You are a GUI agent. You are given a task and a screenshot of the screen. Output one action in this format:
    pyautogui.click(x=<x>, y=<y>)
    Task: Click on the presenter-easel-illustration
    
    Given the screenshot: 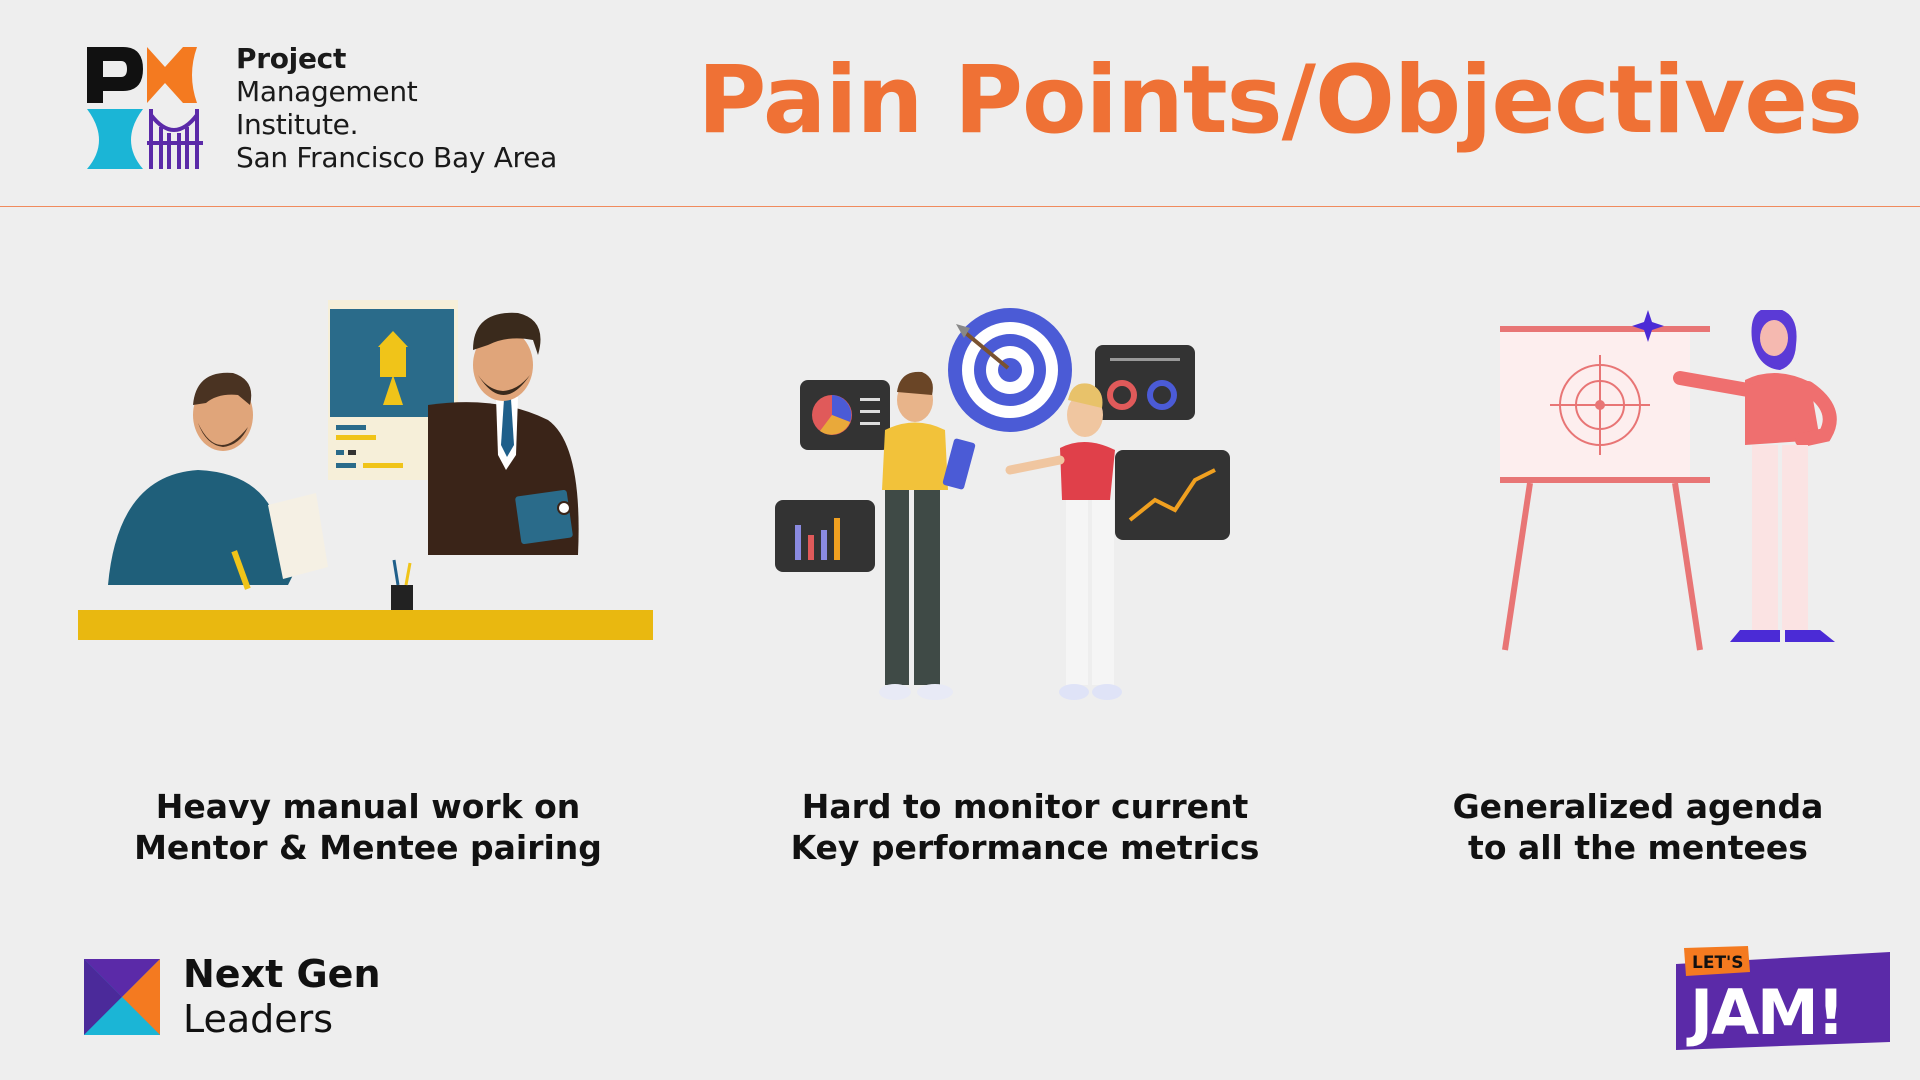 What is the action you would take?
    pyautogui.click(x=1668, y=480)
    